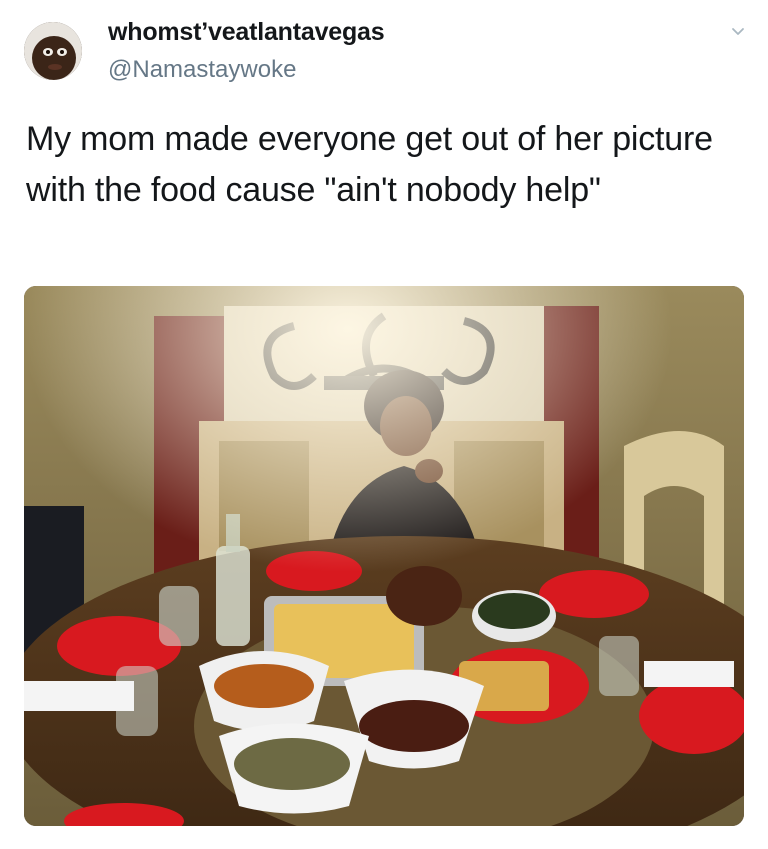  Describe the element at coordinates (246, 32) in the screenshot. I see `display-name: whomst’veatlantavegas` at that location.